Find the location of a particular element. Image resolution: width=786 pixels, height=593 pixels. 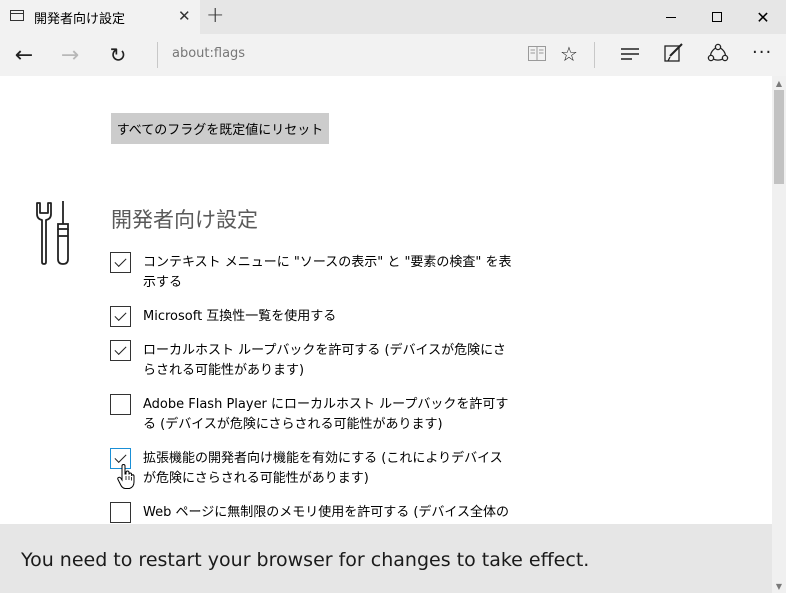

minimize-icon is located at coordinates (671, 17).